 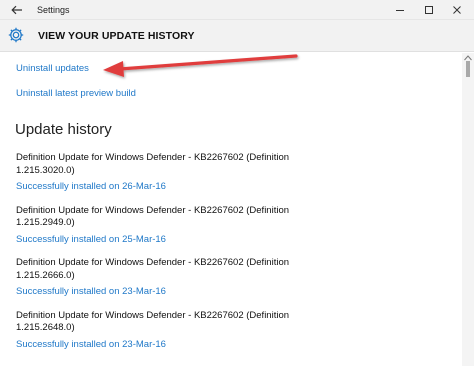 I want to click on vertical-scrollbar, so click(x=468, y=209).